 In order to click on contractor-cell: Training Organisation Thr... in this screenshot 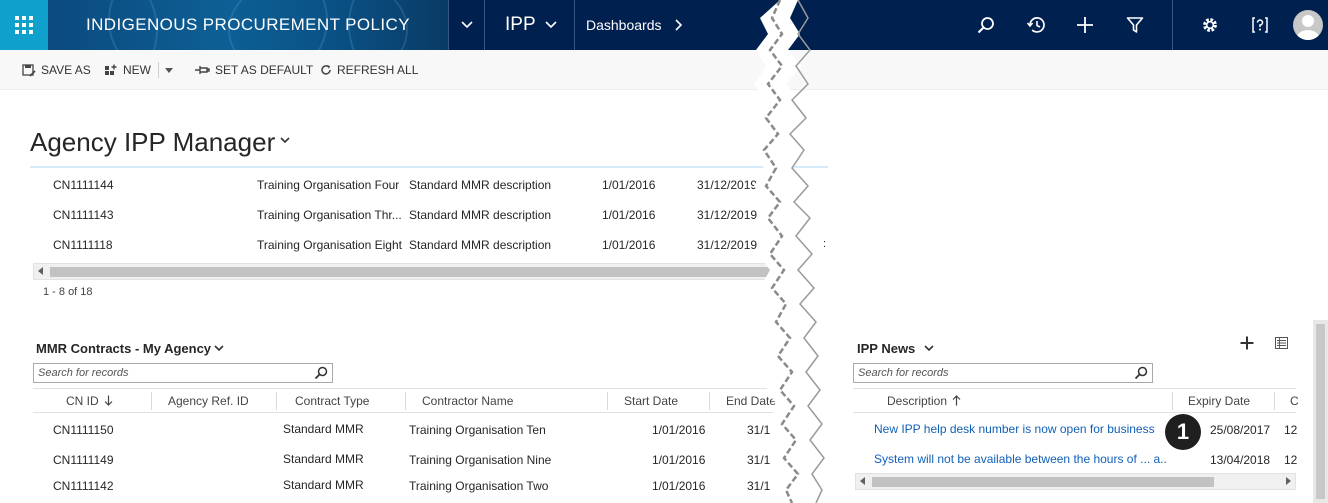, I will do `click(329, 215)`.